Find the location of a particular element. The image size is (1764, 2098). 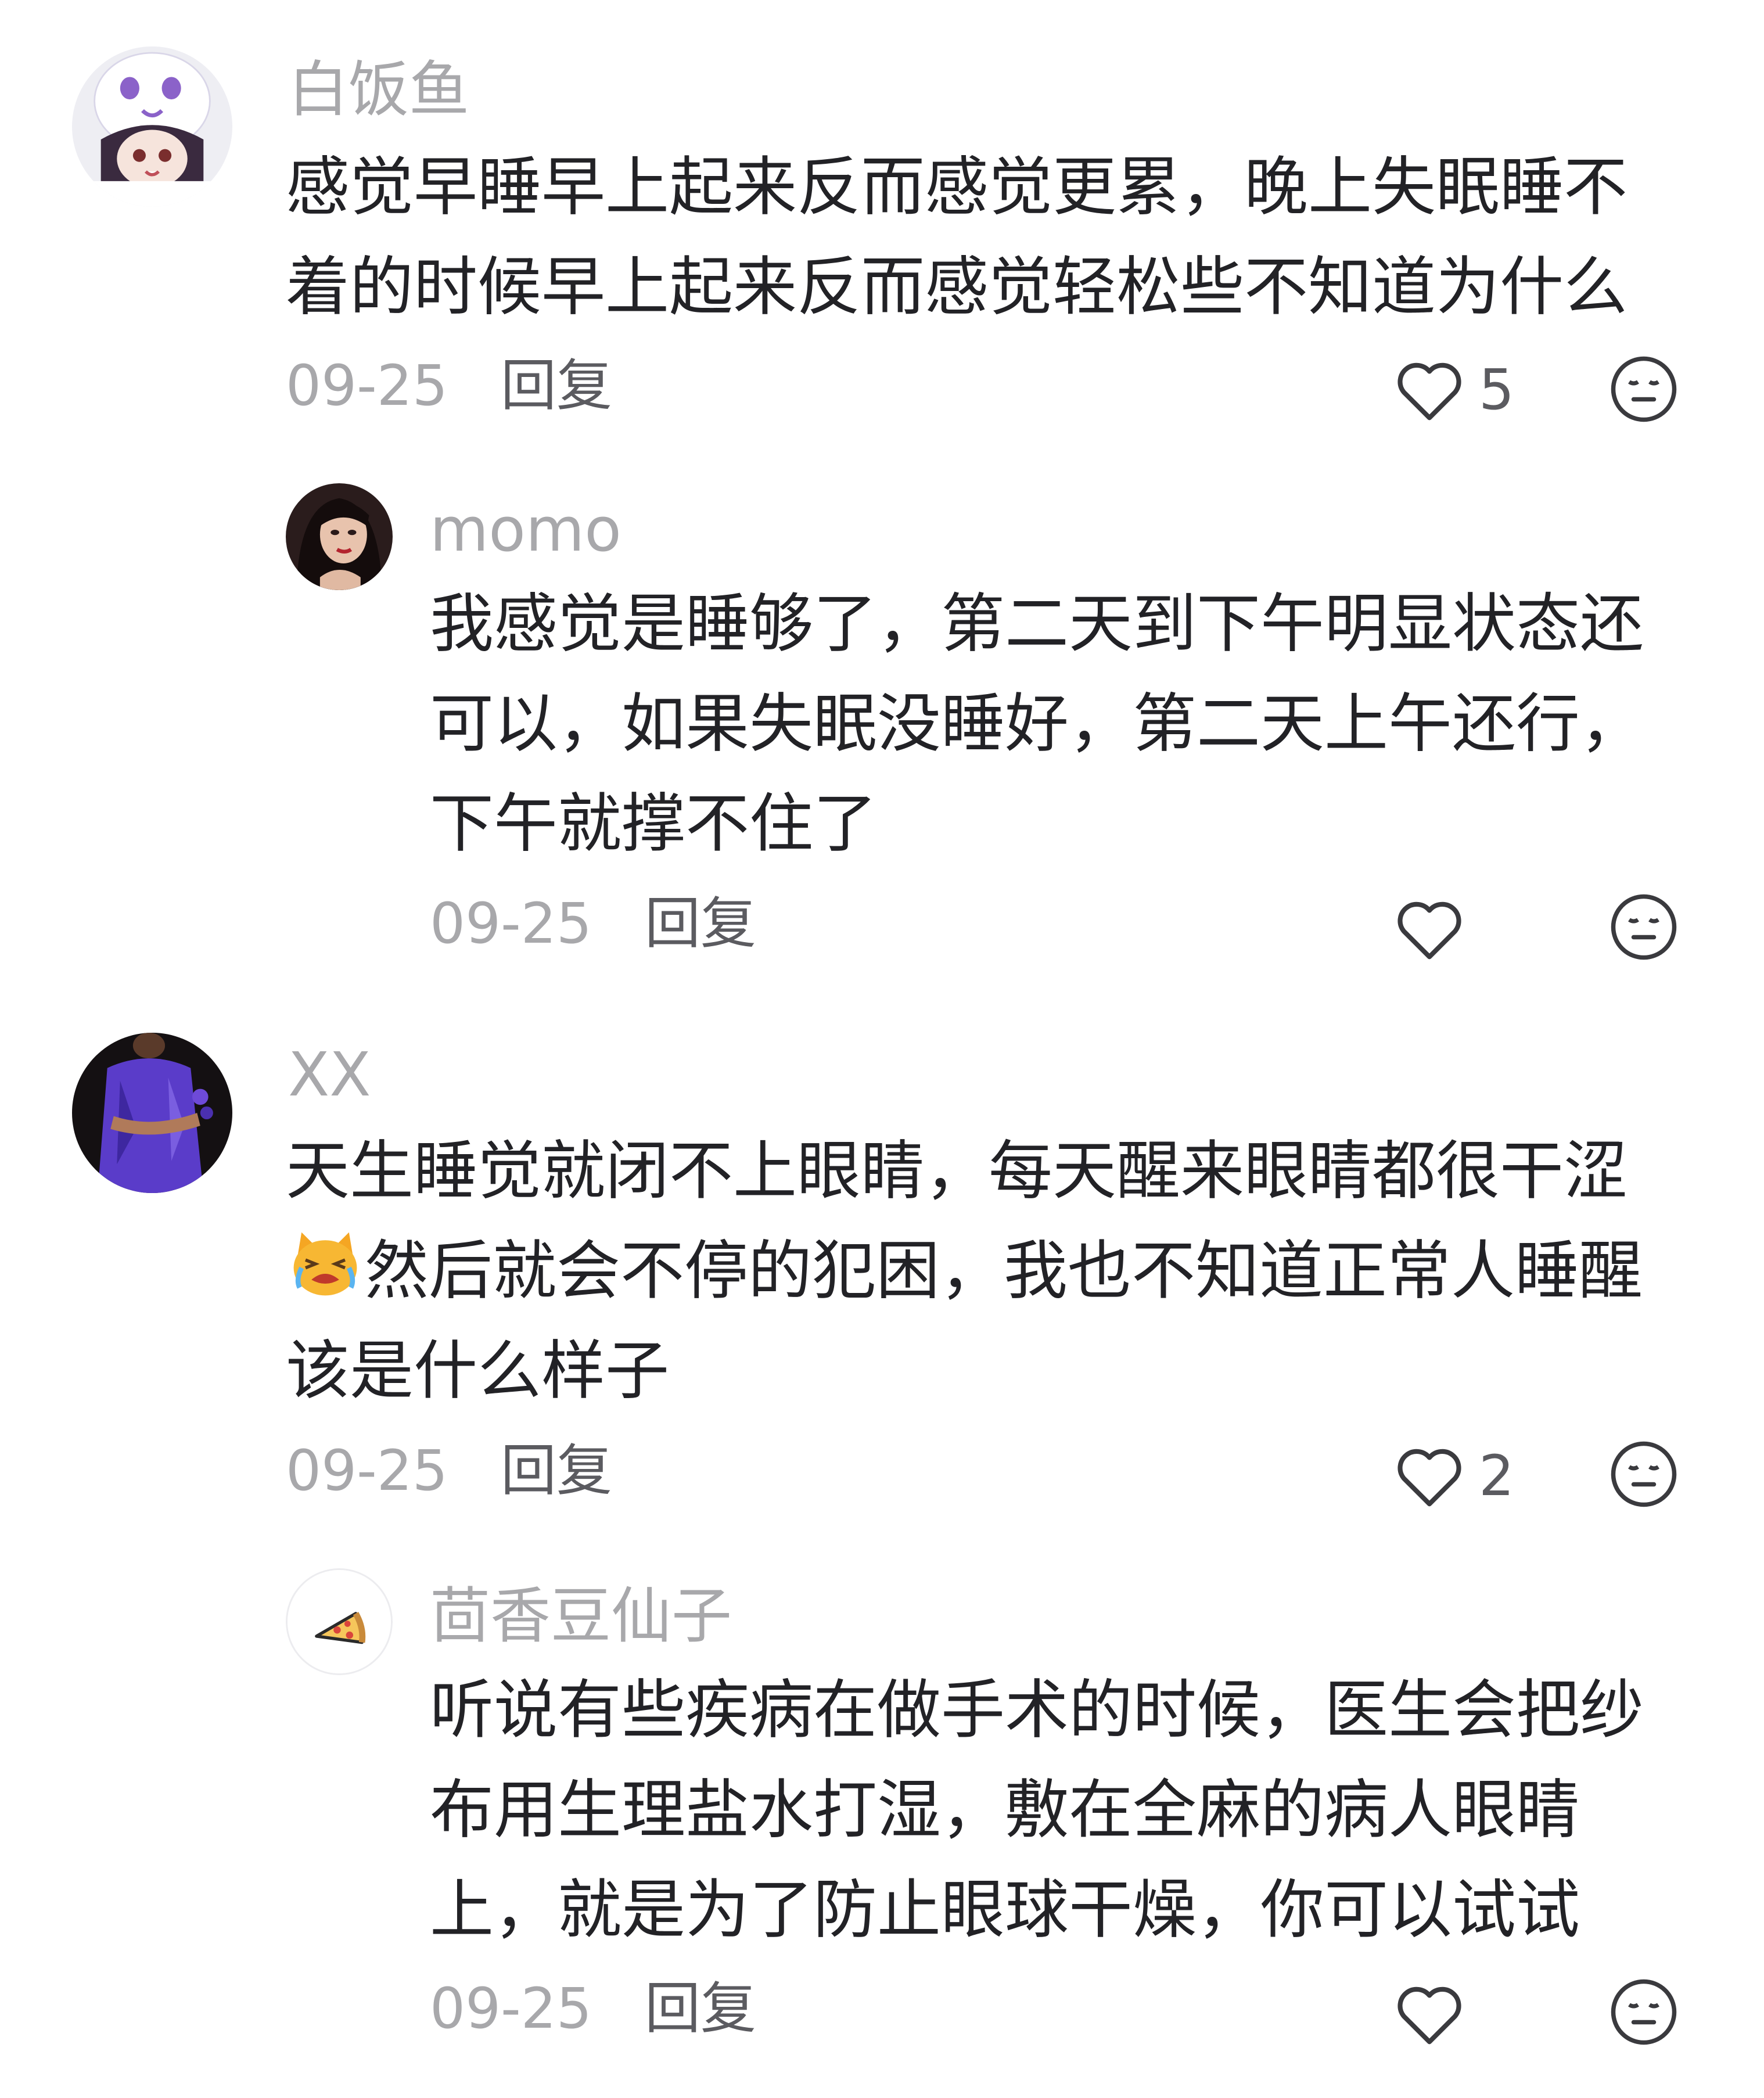

like-count: 2 is located at coordinates (1497, 1476).